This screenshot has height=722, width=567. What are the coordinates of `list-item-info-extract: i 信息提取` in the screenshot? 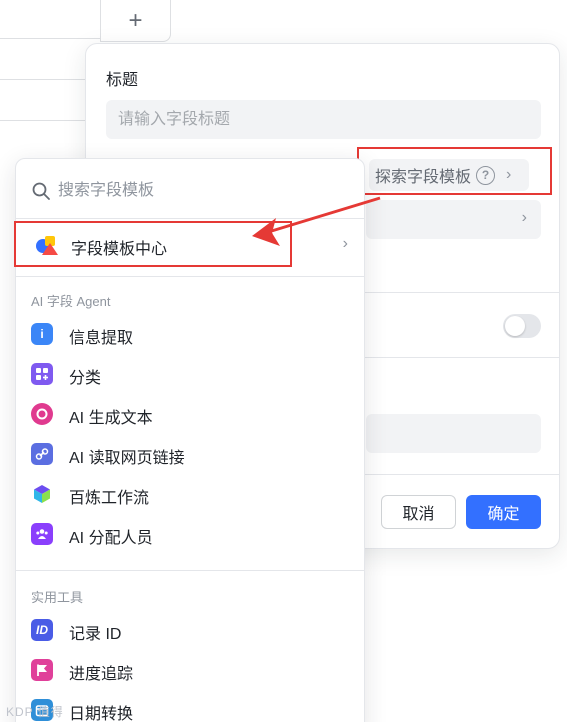 It's located at (190, 334).